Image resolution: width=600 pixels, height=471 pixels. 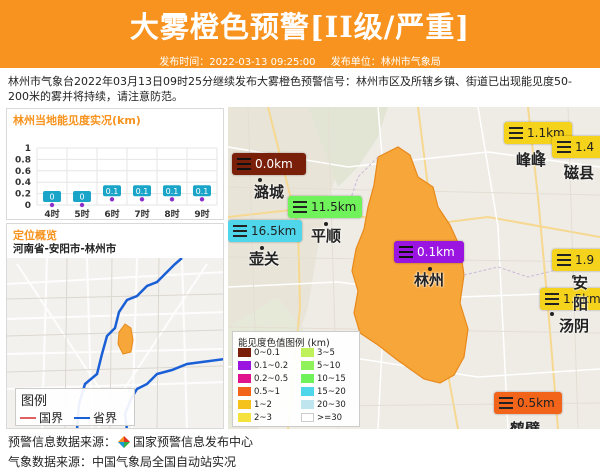 I want to click on station-tag-lucheng: 0.0km, so click(x=269, y=164).